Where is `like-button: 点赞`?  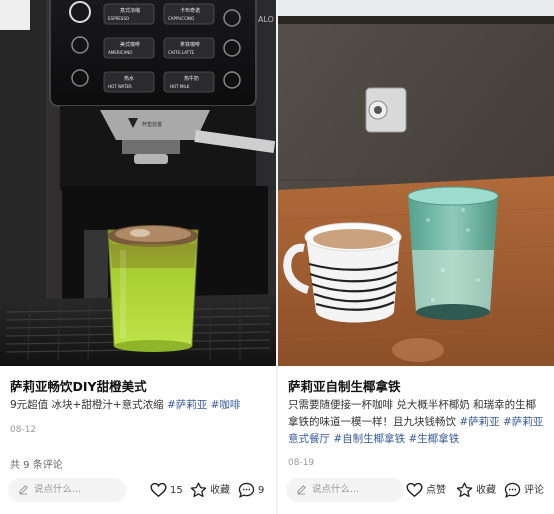
like-button: 点赞 is located at coordinates (428, 491).